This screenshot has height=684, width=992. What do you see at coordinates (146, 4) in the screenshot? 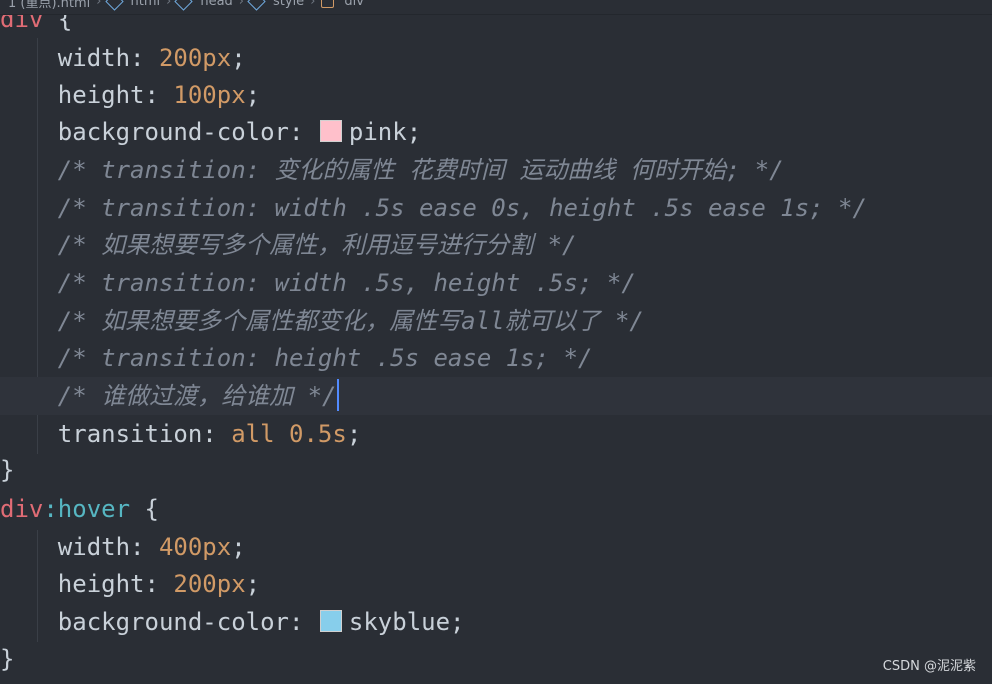
I see `breadcrumb-item-html: html` at bounding box center [146, 4].